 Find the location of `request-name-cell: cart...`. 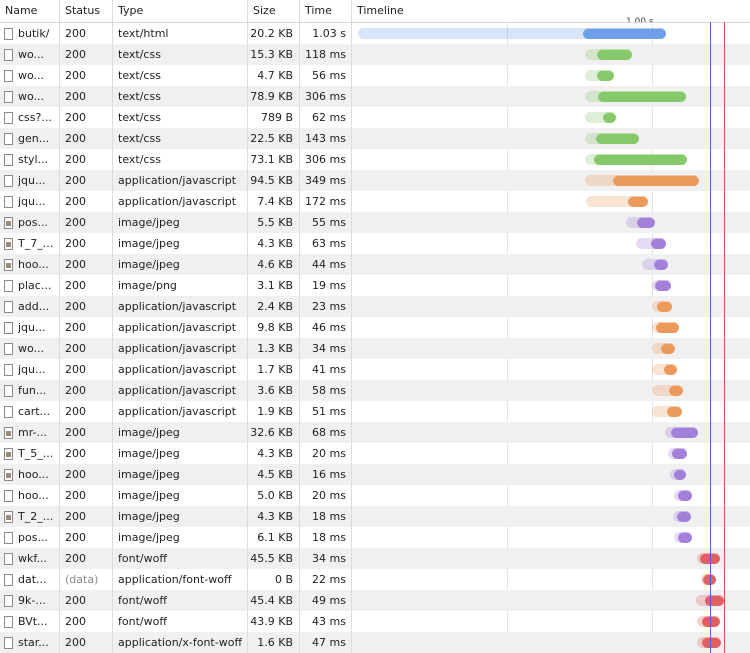

request-name-cell: cart... is located at coordinates (30, 411).